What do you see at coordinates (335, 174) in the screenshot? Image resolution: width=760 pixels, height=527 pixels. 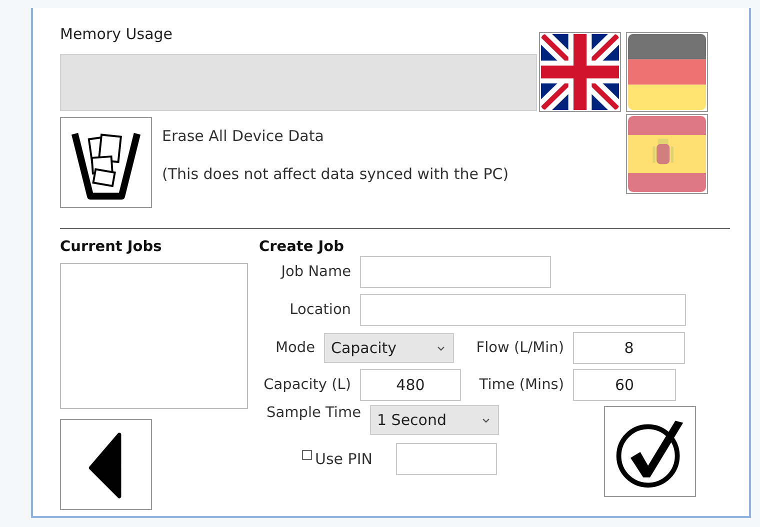 I see `erase-note: (This does not affect data synced with the PC)` at bounding box center [335, 174].